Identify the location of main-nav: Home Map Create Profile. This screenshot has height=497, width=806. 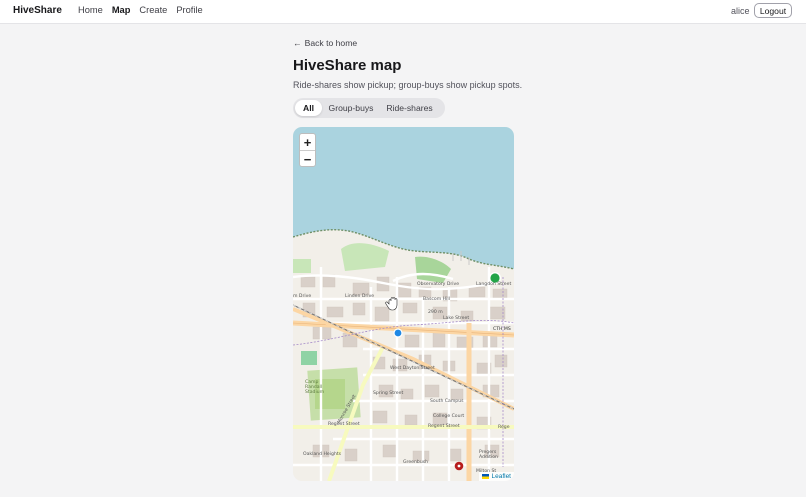
(140, 10).